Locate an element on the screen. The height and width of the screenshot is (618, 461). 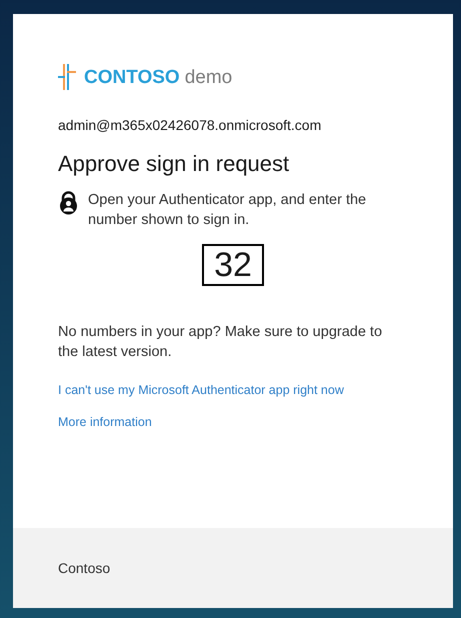
upgrade-note: No numbers in your app? Make sure to upgrade to the latest version. is located at coordinates (221, 342).